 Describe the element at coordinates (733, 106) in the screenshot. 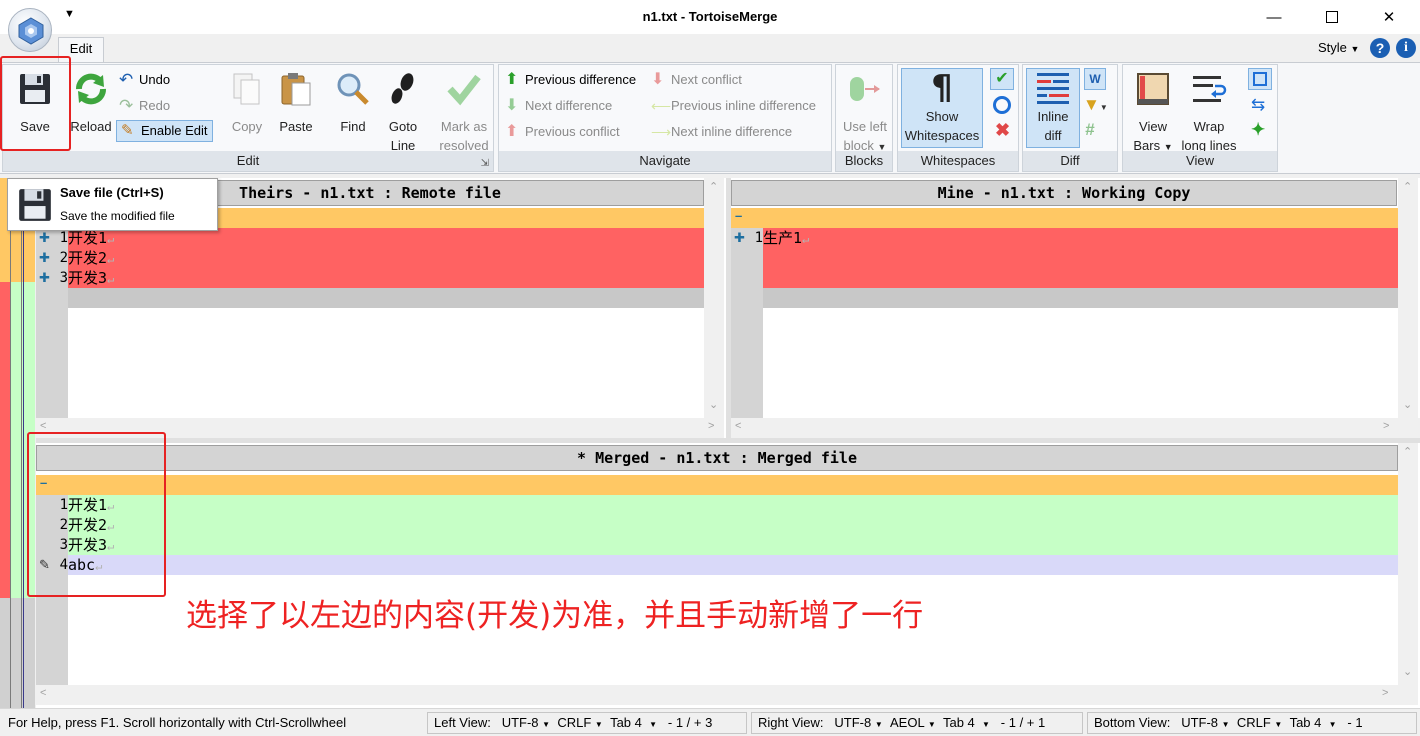

I see `previous-inline-difference-button: ⟵ Previous inline difference` at that location.